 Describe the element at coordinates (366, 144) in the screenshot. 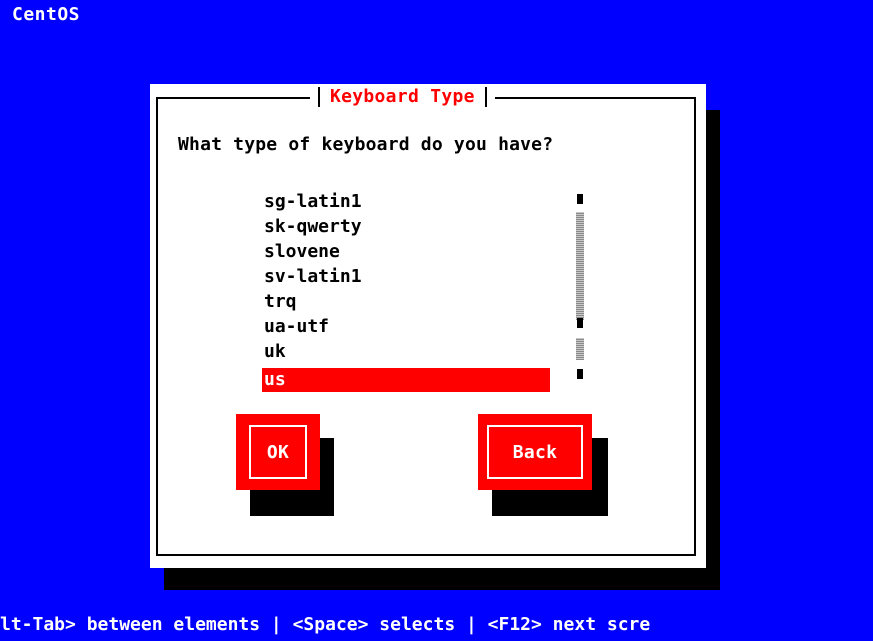

I see `dialog-question: What type of keyboard do you have?` at that location.